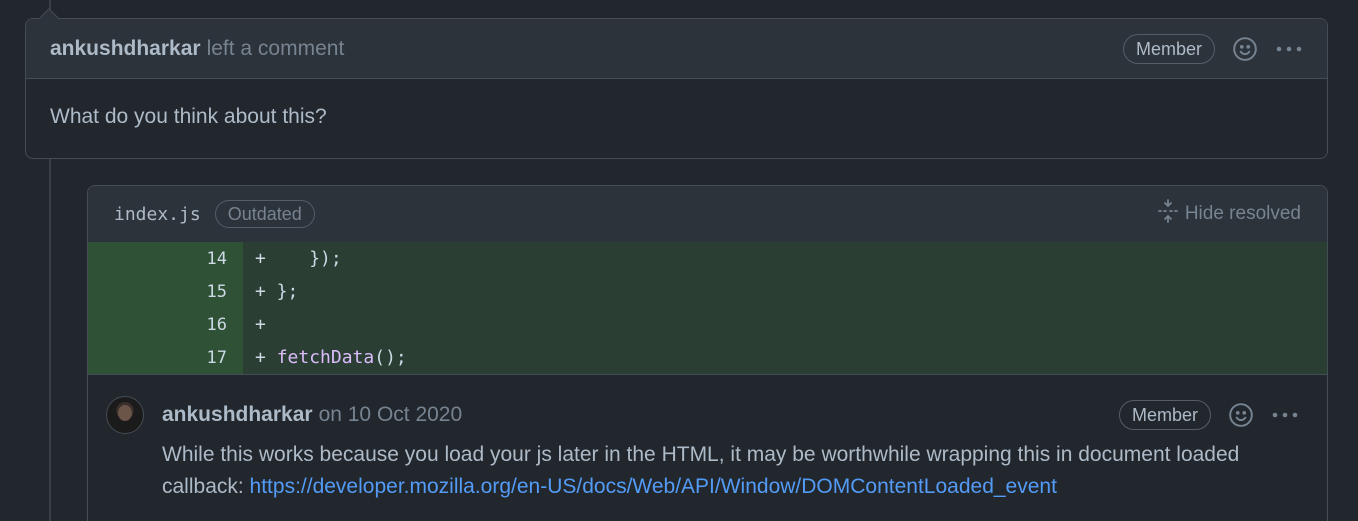 The width and height of the screenshot is (1358, 521). I want to click on line-number: 15, so click(165, 291).